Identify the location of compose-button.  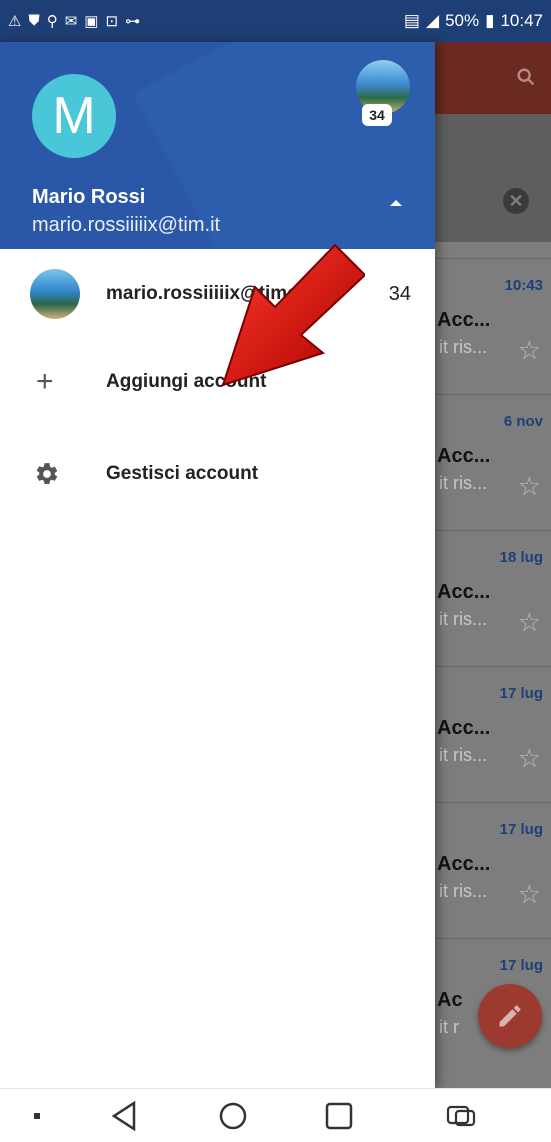
(510, 1016).